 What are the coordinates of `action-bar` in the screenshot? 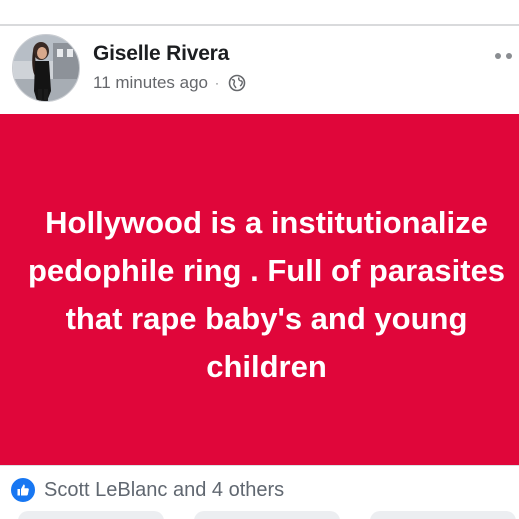 It's located at (259, 515).